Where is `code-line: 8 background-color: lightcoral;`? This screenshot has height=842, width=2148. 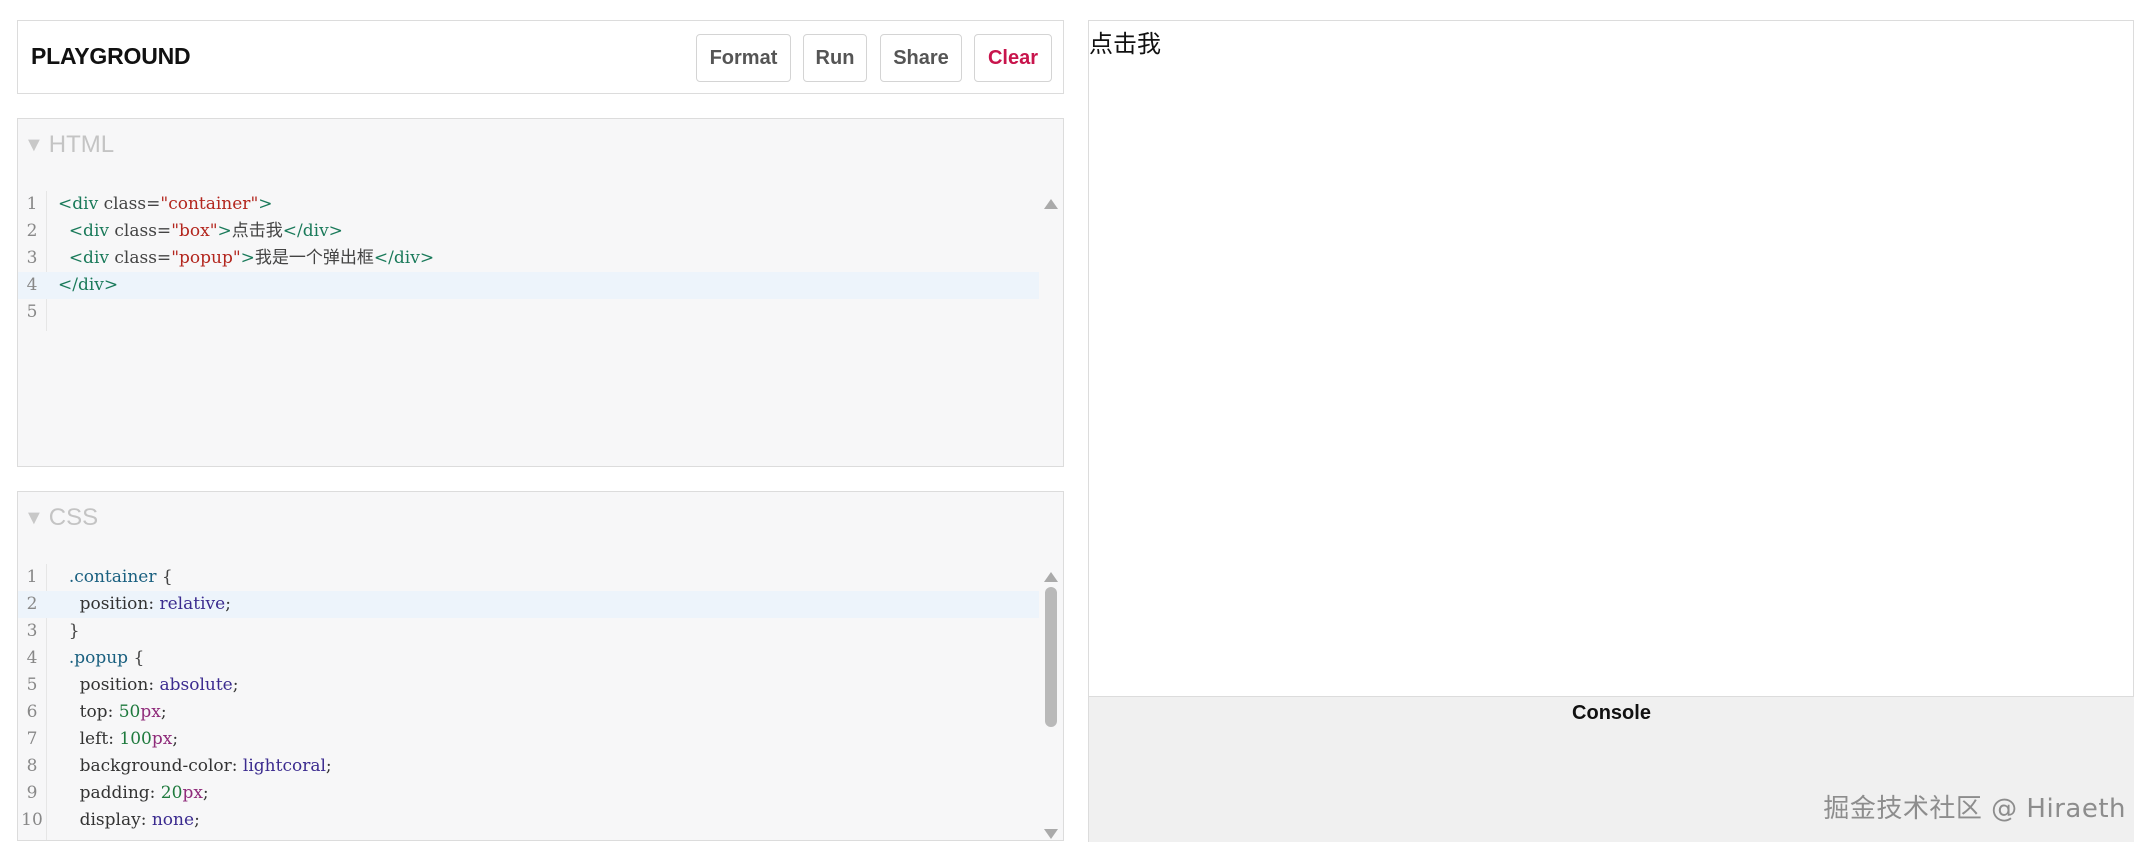
code-line: 8 background-color: lightcoral; is located at coordinates (528, 766).